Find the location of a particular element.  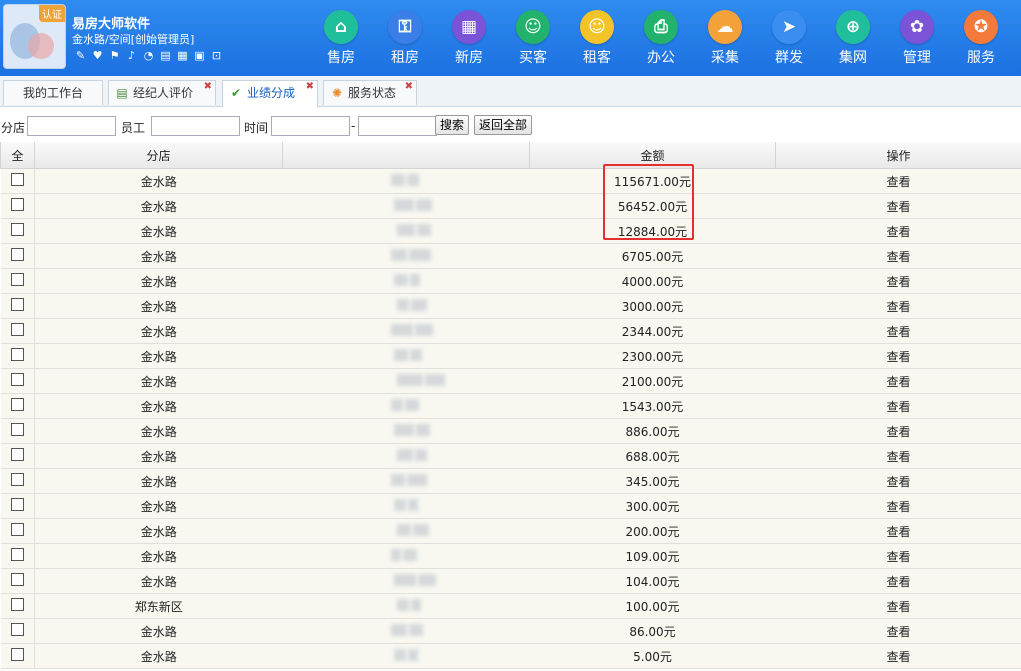

id-card-icon: ▣ is located at coordinates (199, 55).